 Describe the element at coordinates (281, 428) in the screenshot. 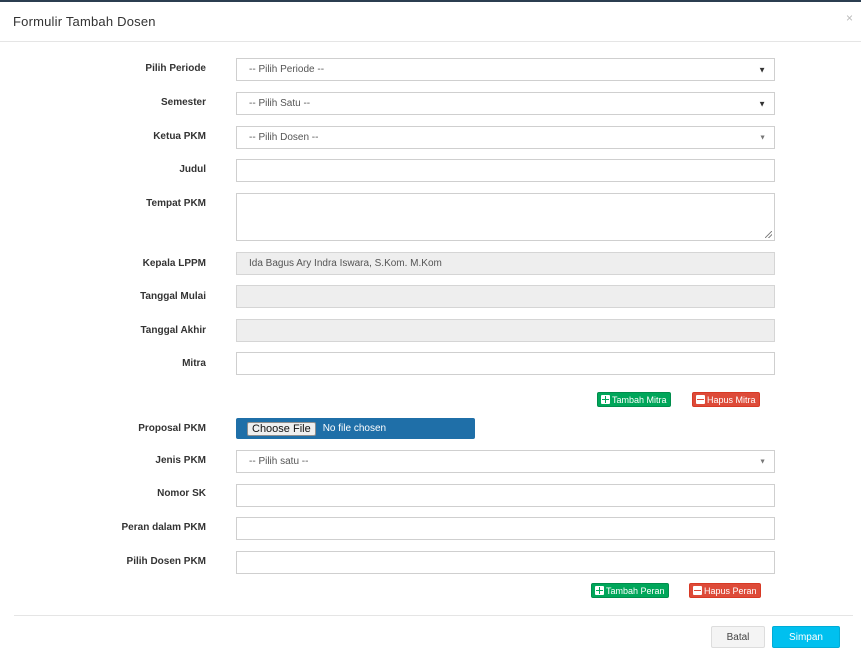

I see `choose-file-button: Choose File` at that location.